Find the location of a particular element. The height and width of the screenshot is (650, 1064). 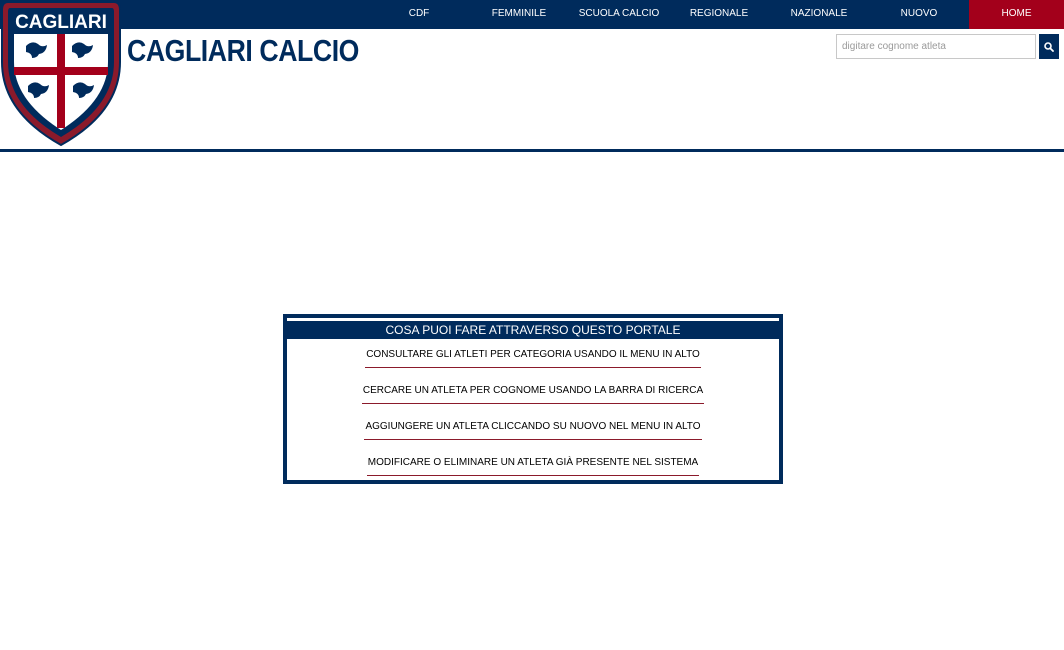

nav-item-nazionale: NAZIONALE is located at coordinates (819, 14).